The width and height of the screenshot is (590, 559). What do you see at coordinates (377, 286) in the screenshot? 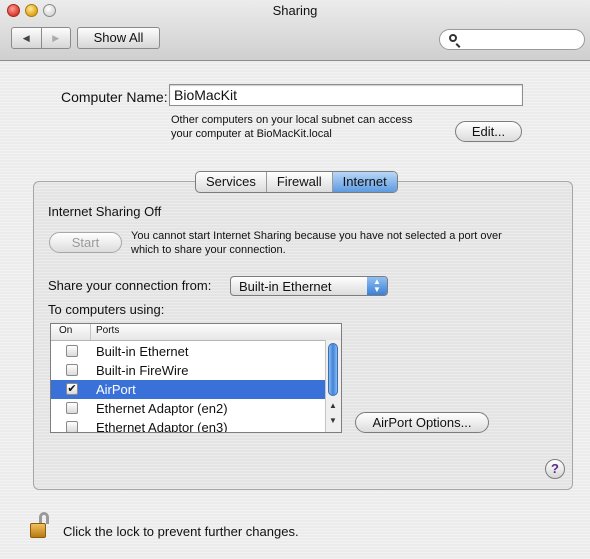
I see `updown-arrows-icon: ▲ ▼` at bounding box center [377, 286].